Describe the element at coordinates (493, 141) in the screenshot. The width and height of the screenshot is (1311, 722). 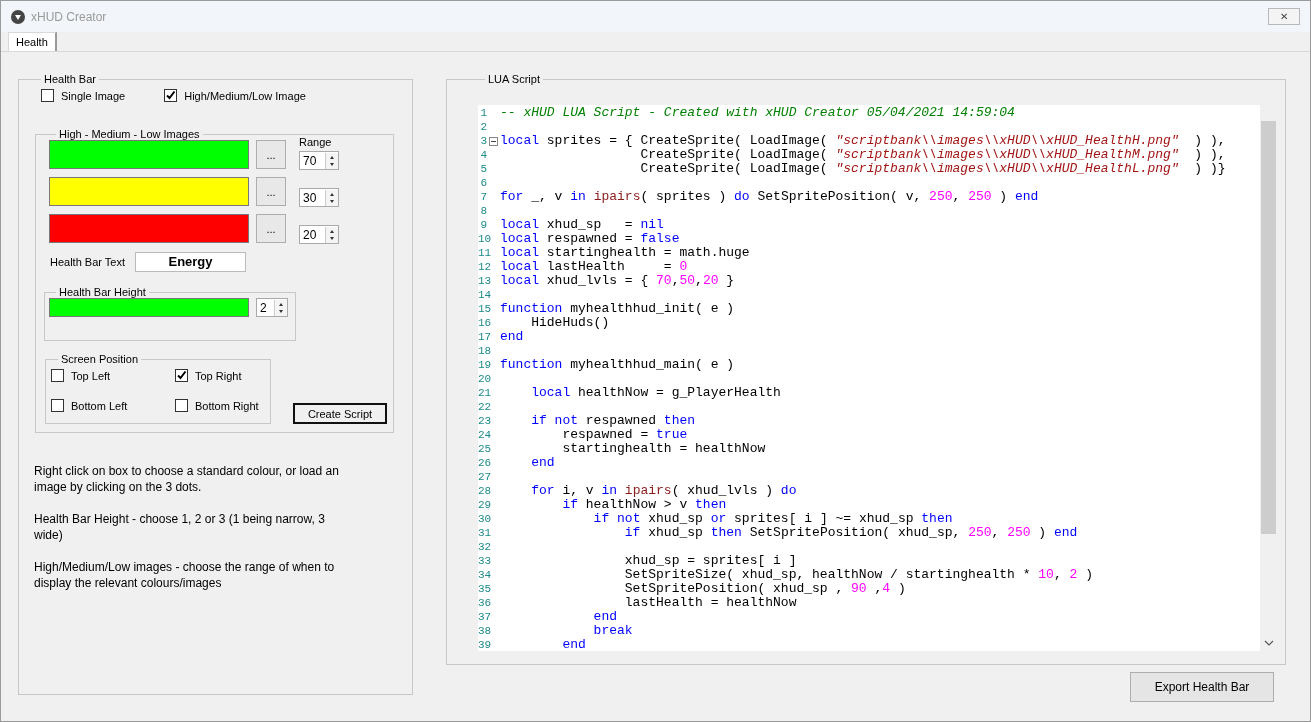
I see `fold-icon` at that location.